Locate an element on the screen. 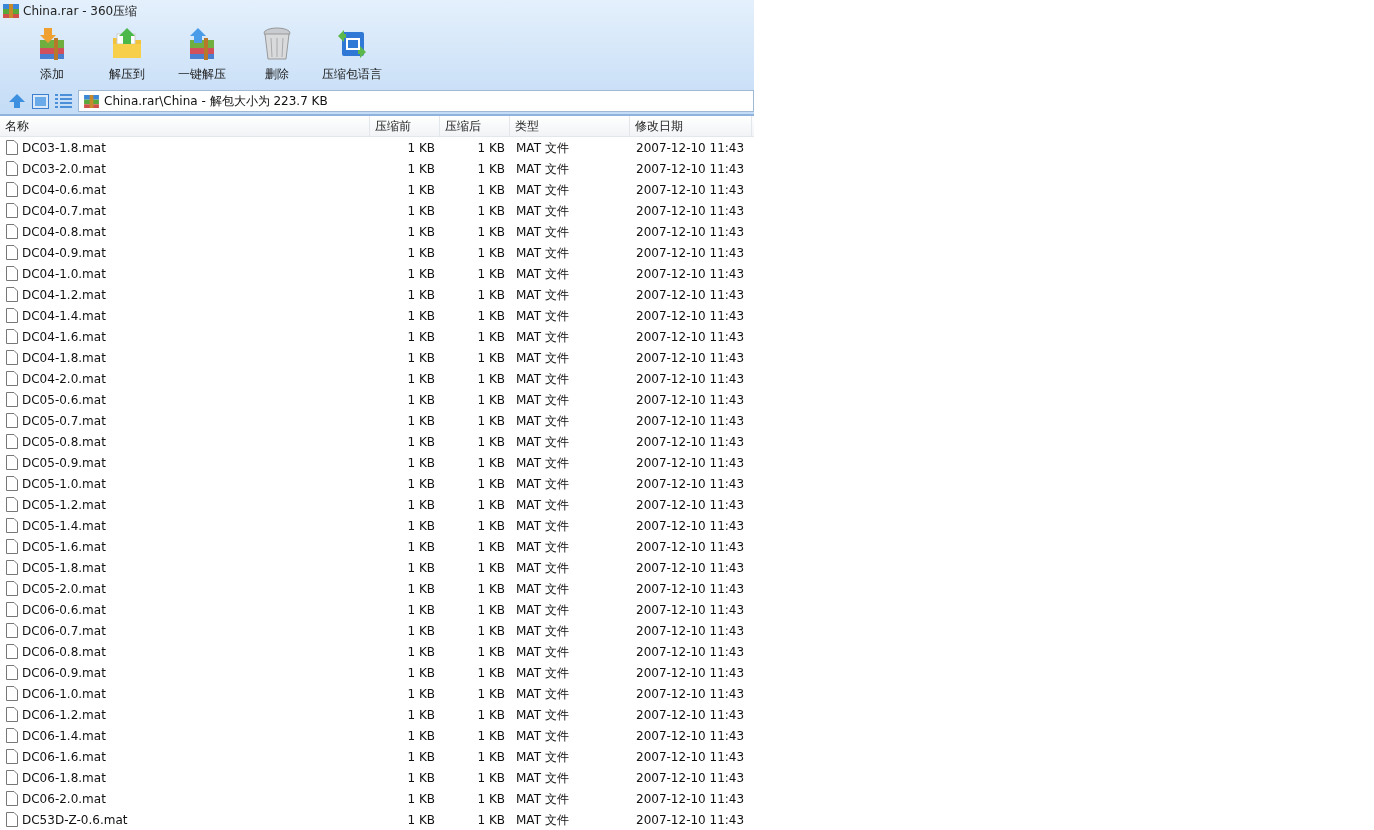 This screenshot has height=830, width=1374. file-name: DC06-0.9.mat is located at coordinates (64, 672).